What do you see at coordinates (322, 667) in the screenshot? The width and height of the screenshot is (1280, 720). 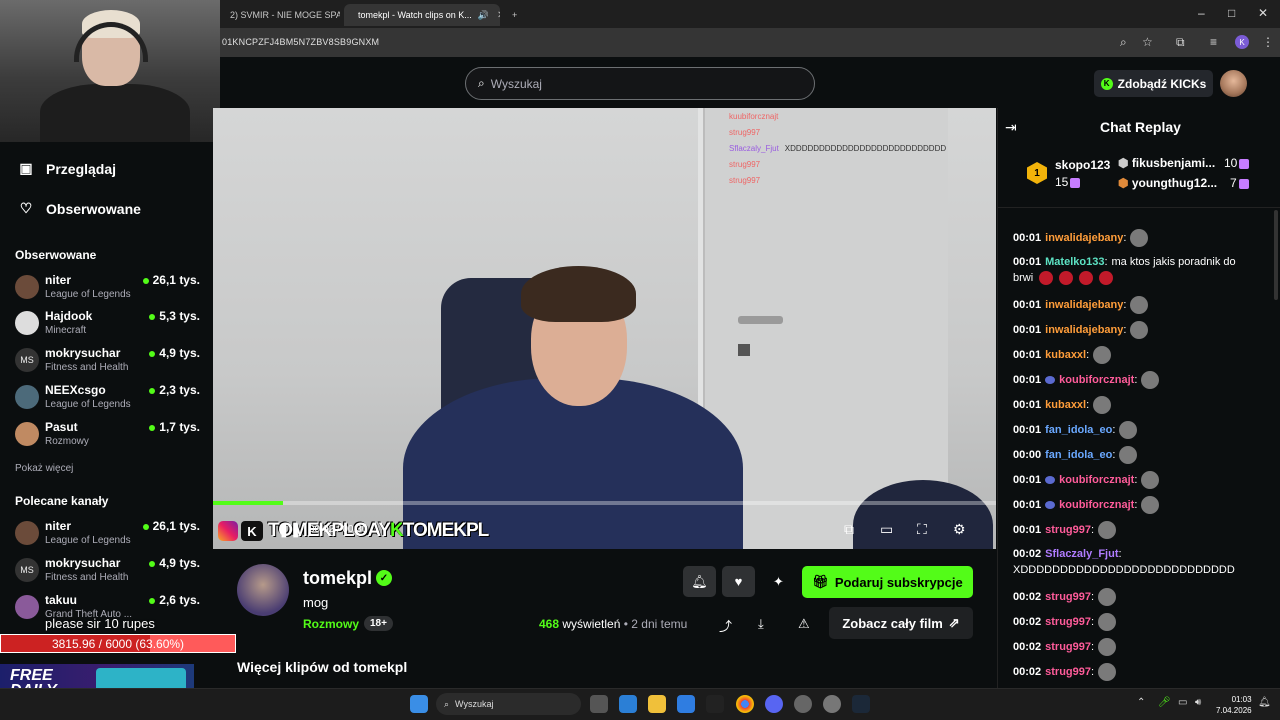 I see `more-clips-heading: Więcej klipów od tomekpl` at bounding box center [322, 667].